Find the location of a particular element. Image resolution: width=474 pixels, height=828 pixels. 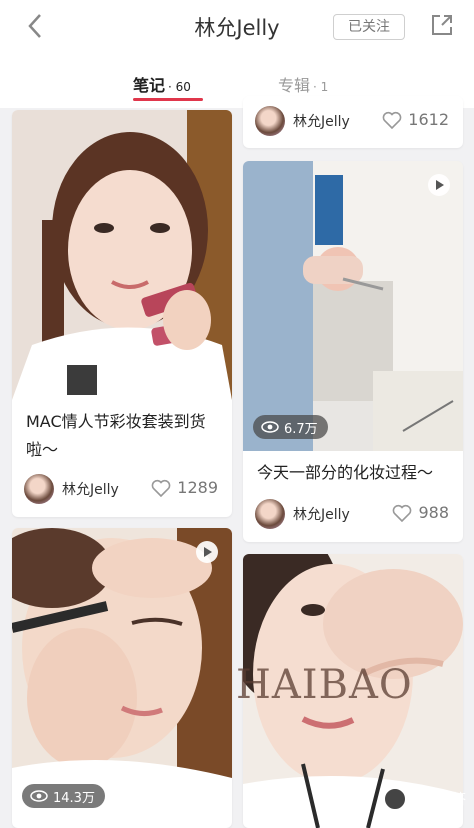

tab-albums-label: 专辑 is located at coordinates (294, 85).